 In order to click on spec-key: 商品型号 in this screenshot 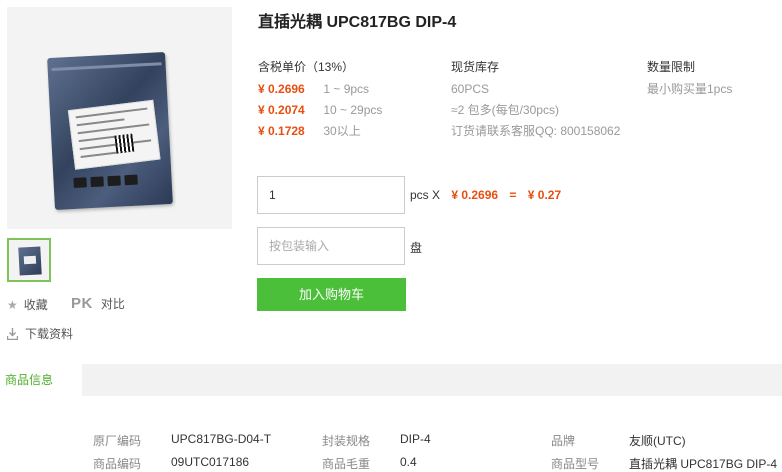, I will do `click(575, 464)`.